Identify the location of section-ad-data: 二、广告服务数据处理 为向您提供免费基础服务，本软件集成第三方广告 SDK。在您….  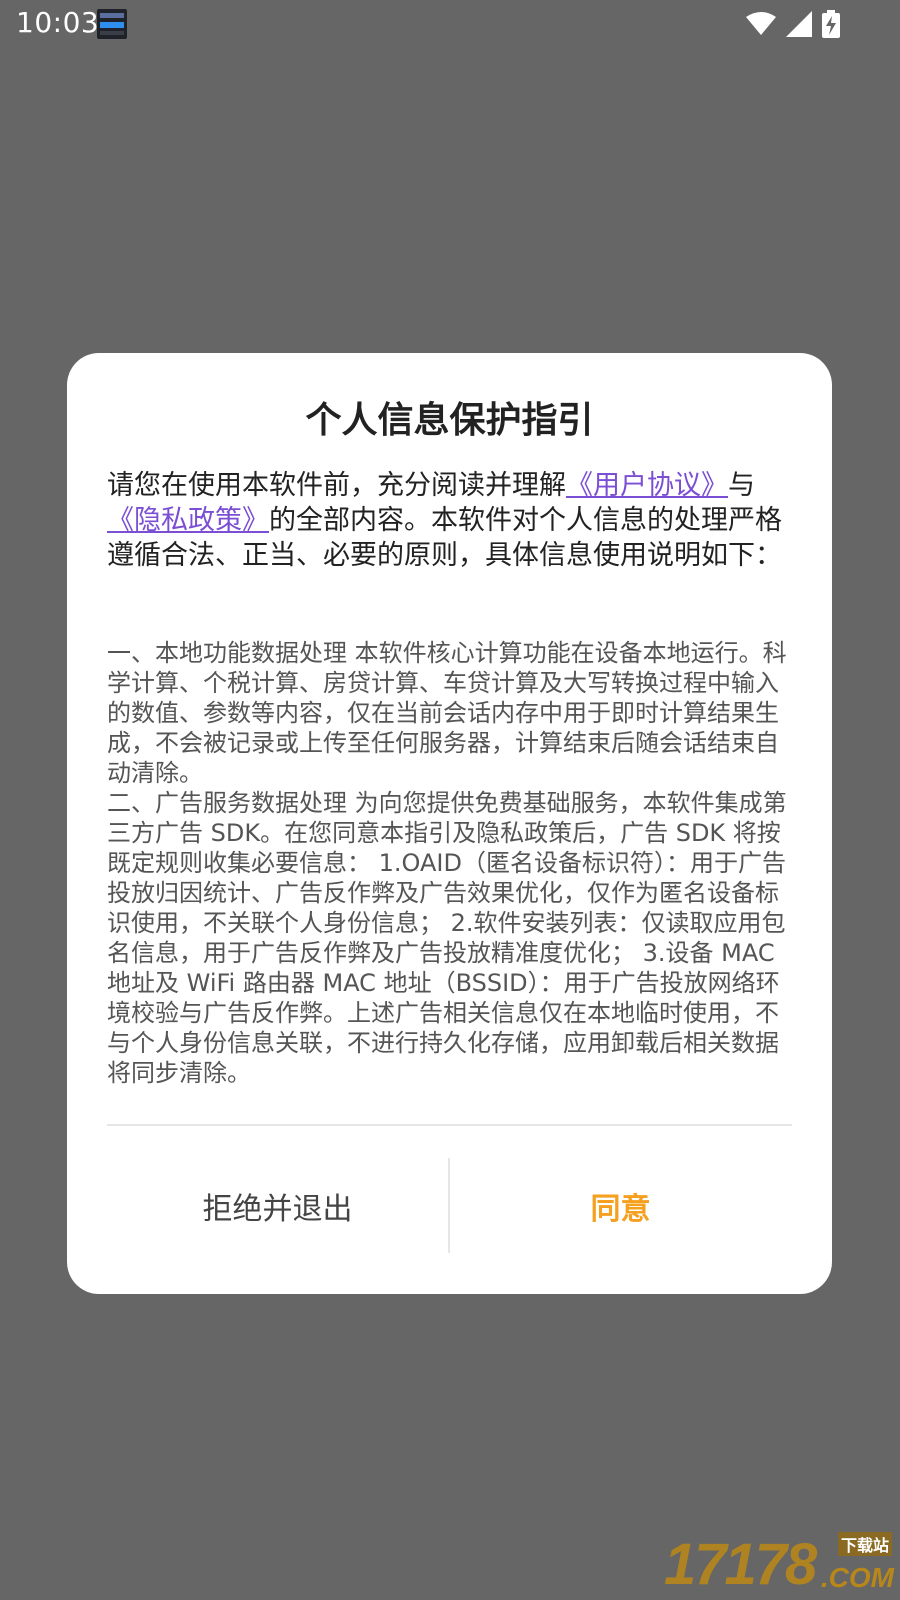
(447, 938).